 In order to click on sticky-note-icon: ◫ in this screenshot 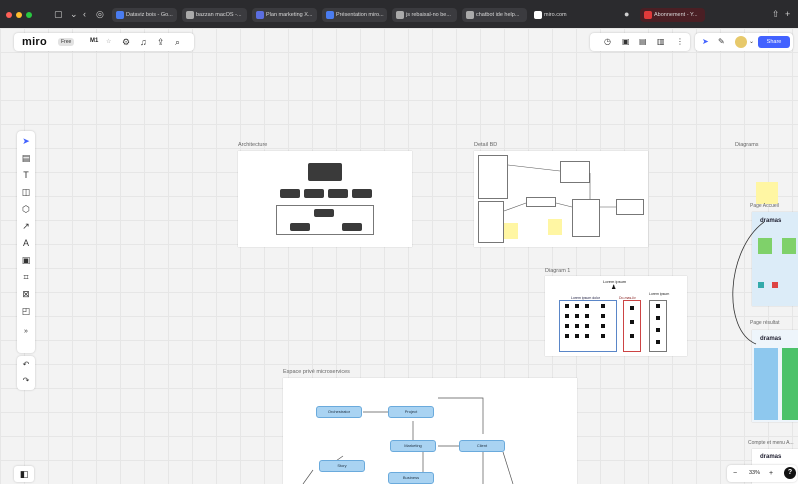, I will do `click(26, 192)`.